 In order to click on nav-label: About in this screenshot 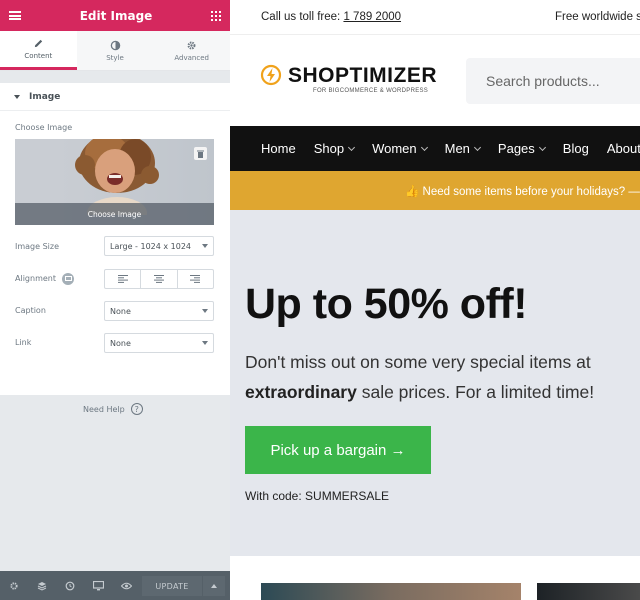, I will do `click(623, 148)`.